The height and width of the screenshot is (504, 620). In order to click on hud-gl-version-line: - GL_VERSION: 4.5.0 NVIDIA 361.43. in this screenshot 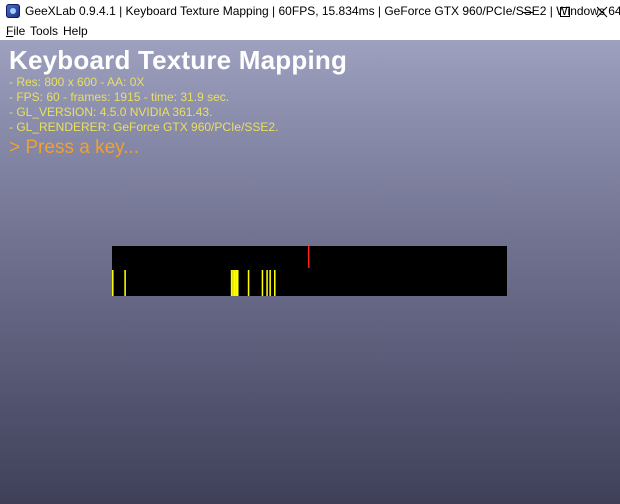, I will do `click(111, 112)`.